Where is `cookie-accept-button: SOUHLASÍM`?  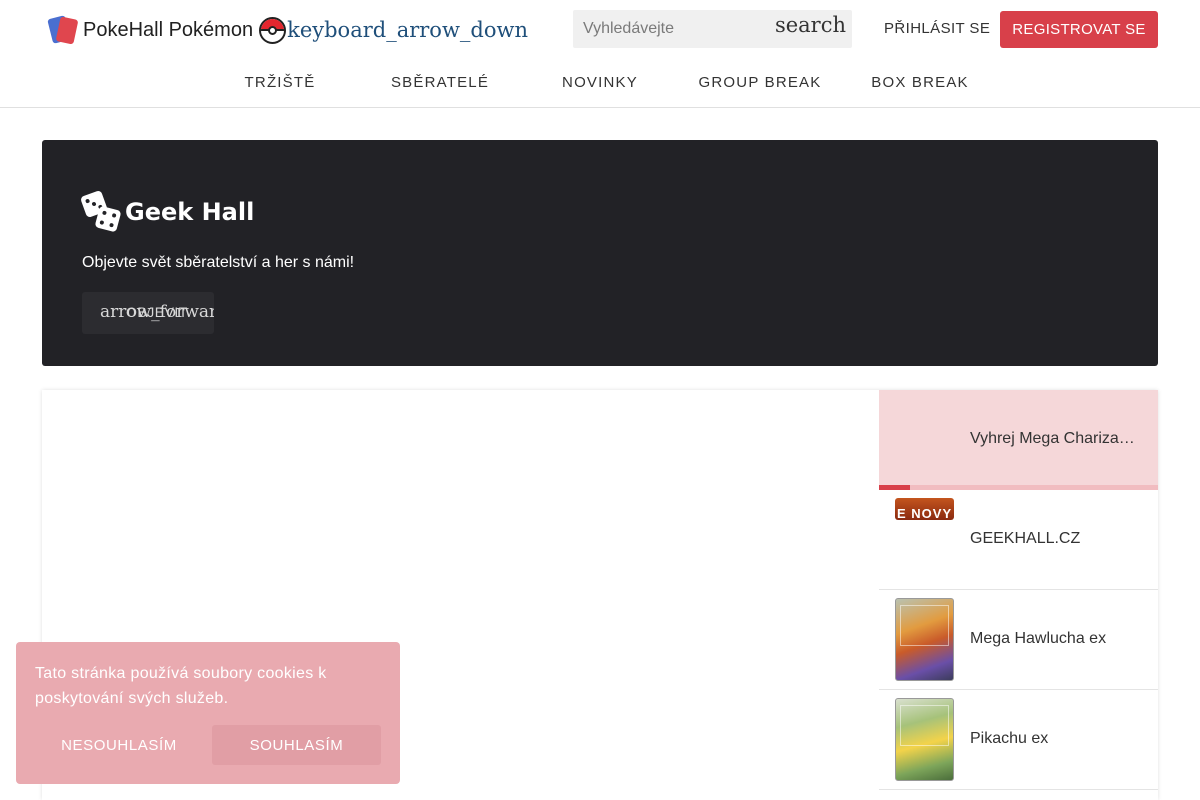
cookie-accept-button: SOUHLASÍM is located at coordinates (296, 745).